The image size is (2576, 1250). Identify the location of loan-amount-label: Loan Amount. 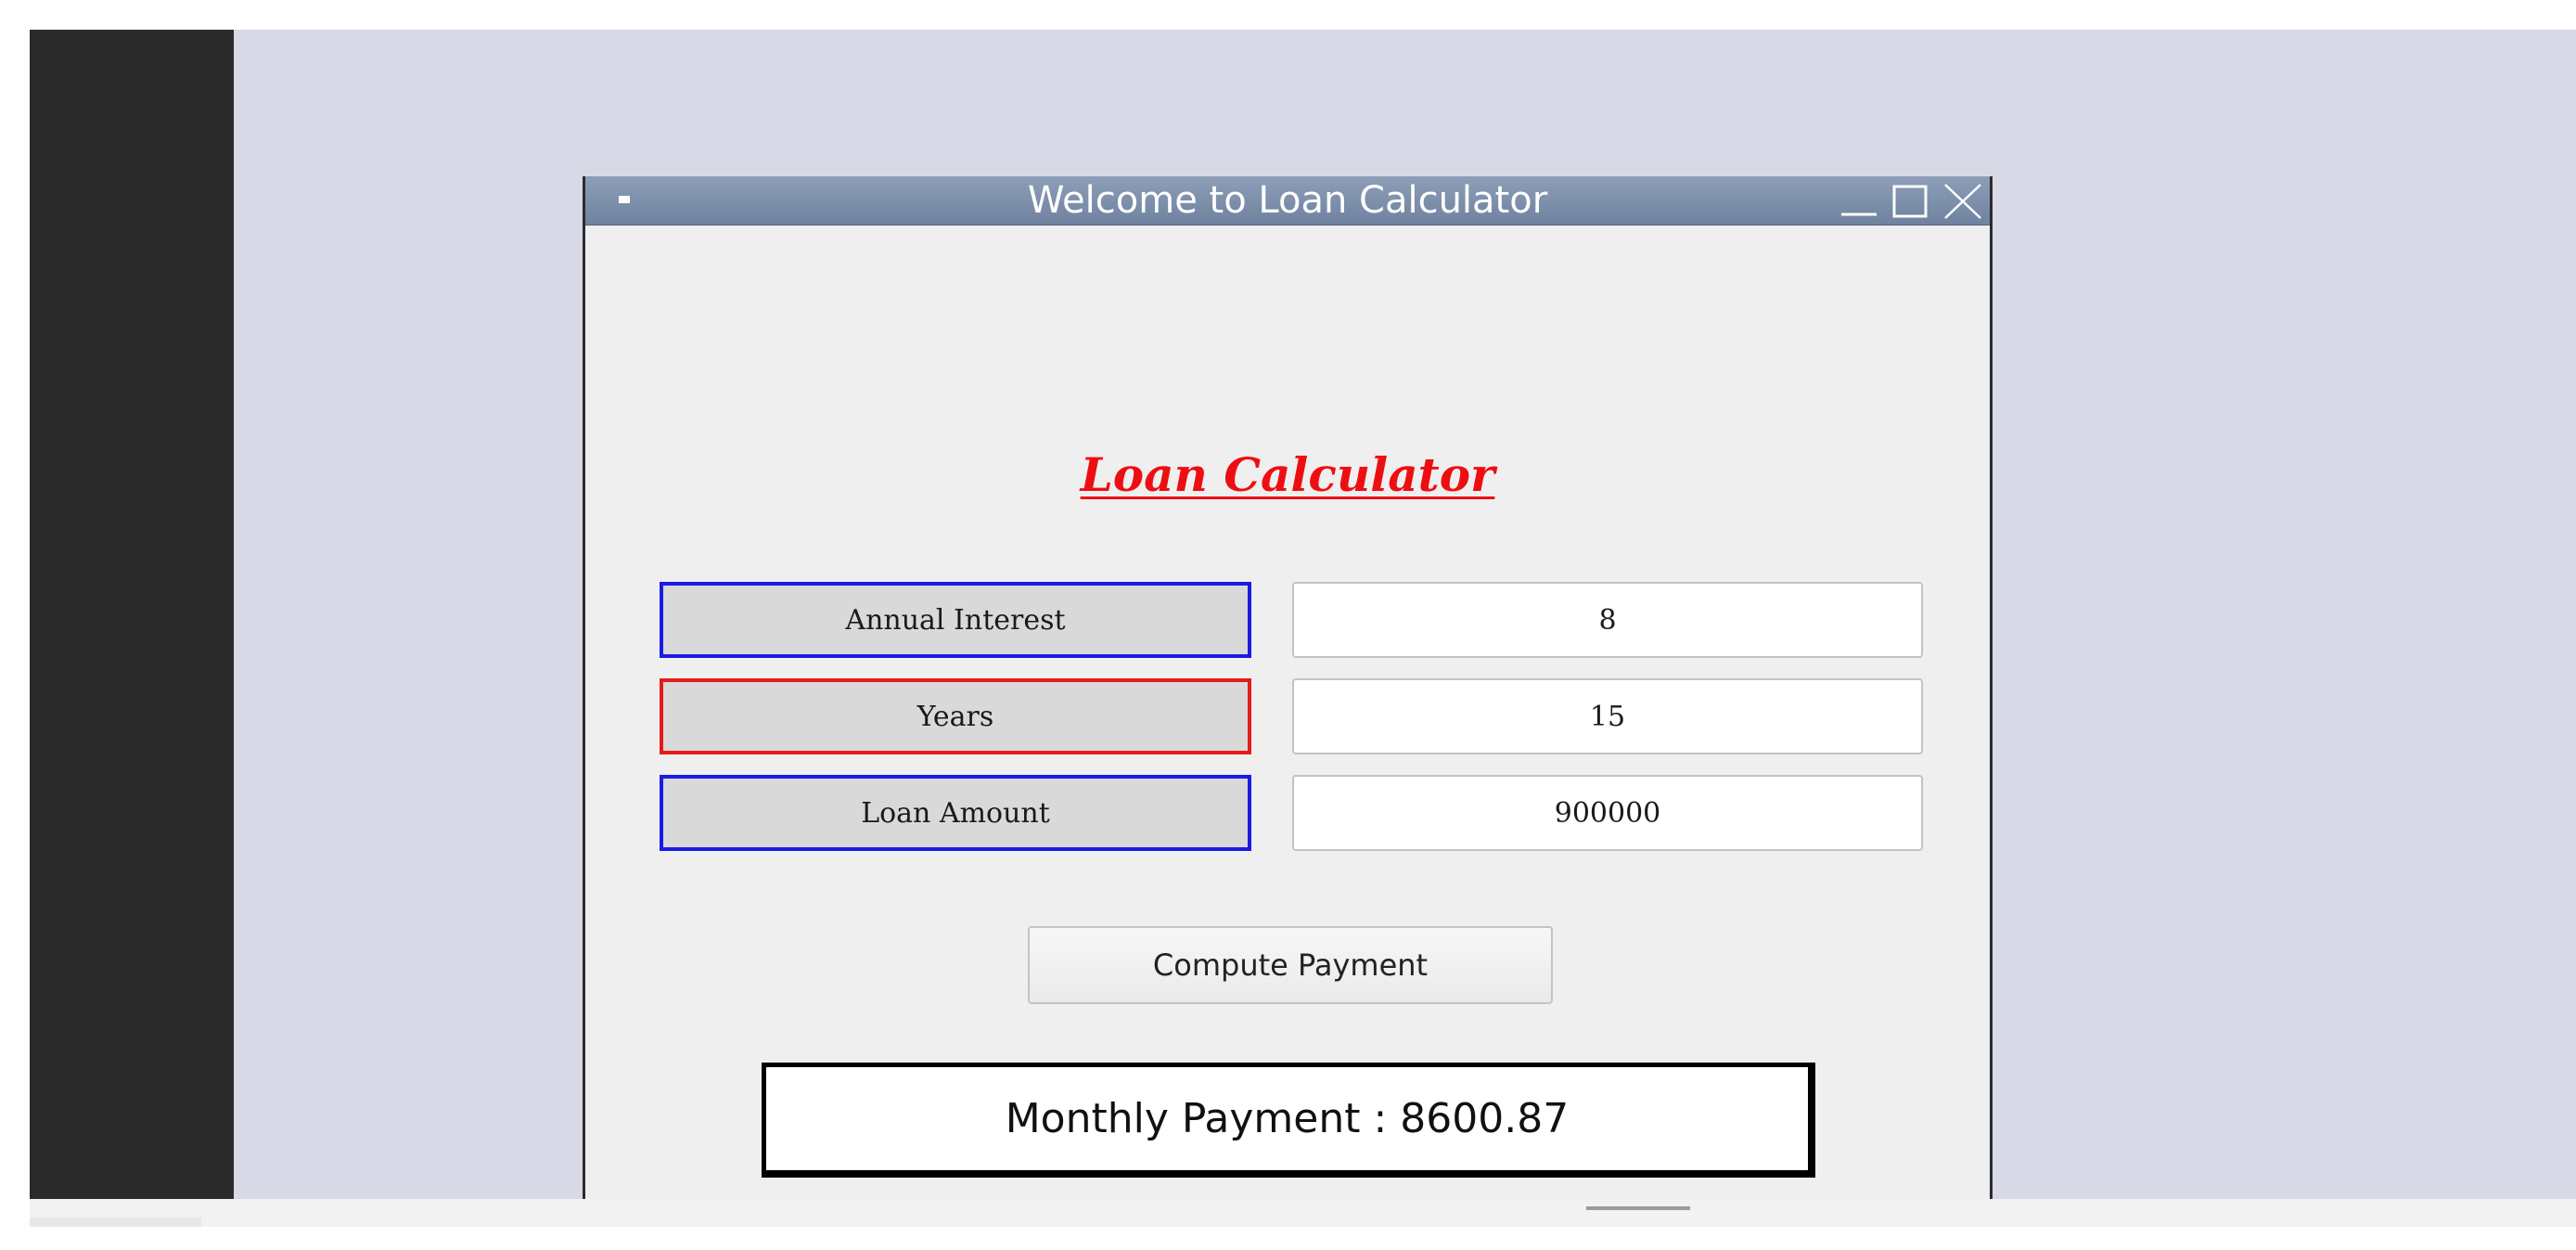
(955, 813).